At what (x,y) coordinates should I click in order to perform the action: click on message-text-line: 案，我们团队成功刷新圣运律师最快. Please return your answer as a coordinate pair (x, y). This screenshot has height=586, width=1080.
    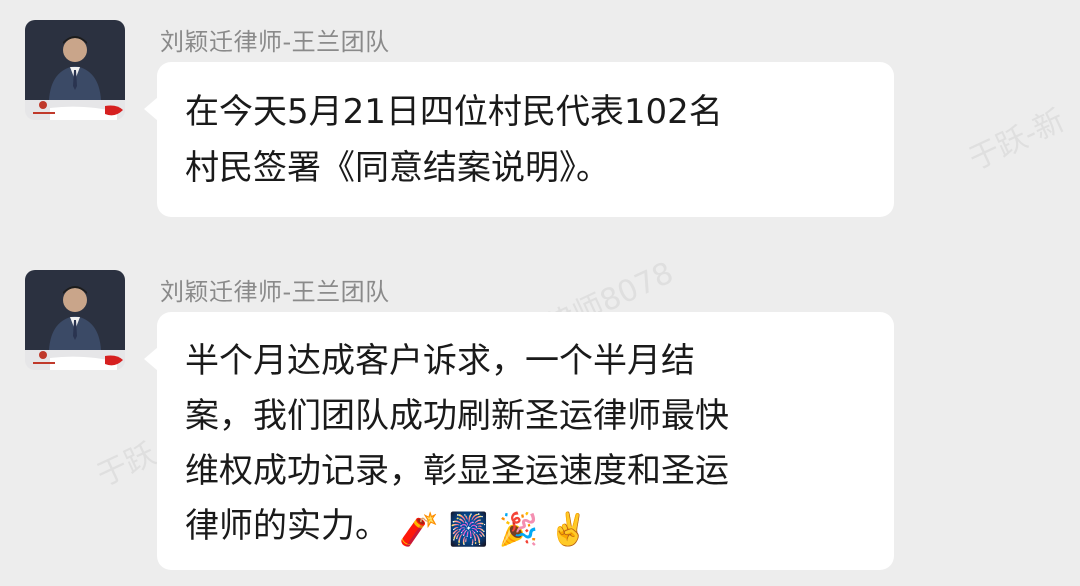
    Looking at the image, I should click on (457, 416).